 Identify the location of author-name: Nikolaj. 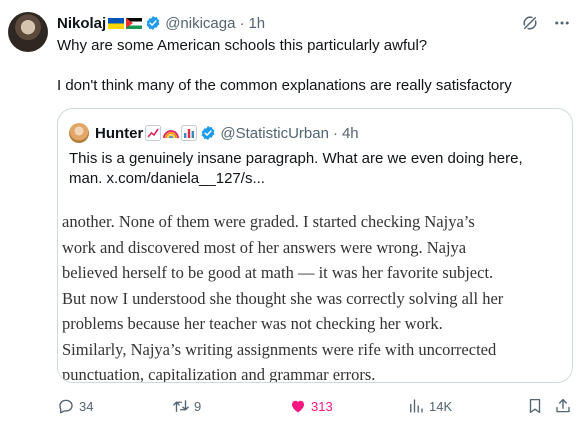
(81, 23).